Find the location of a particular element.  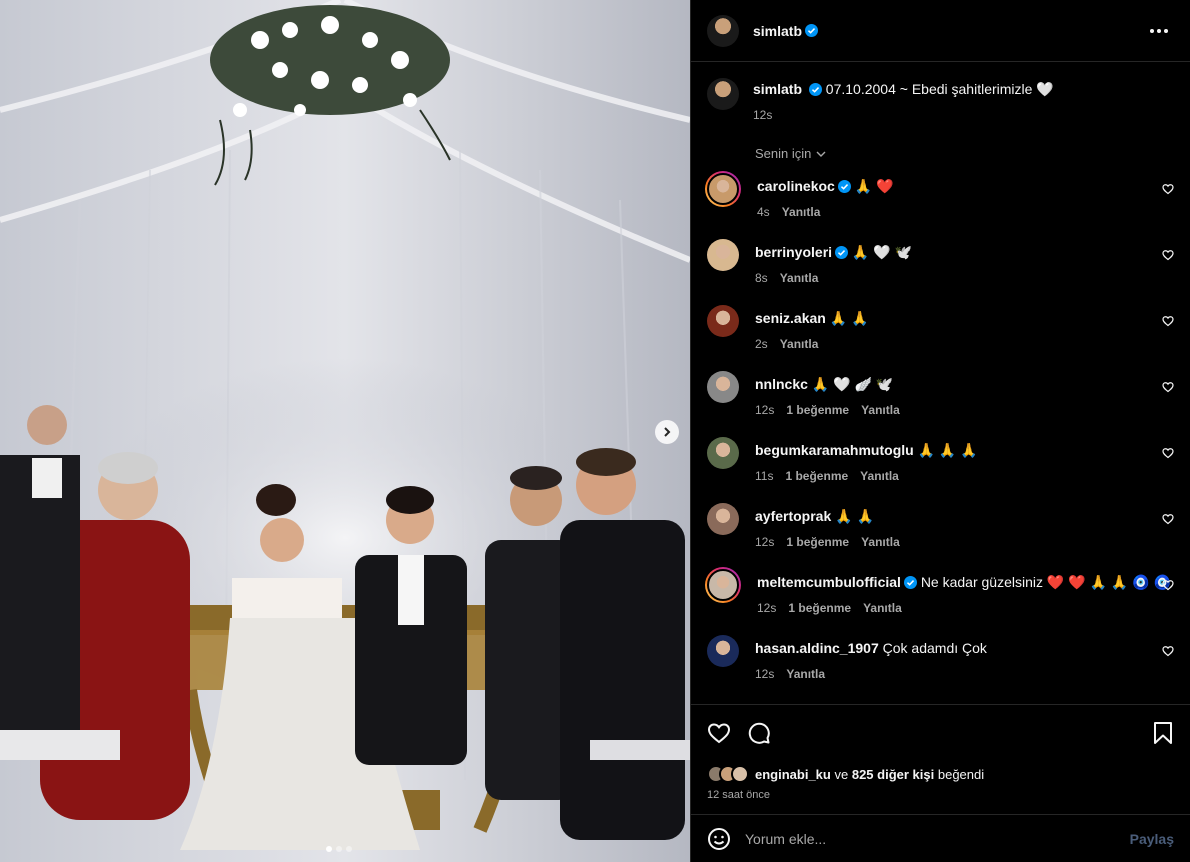

commenter-username: berrinyoleri is located at coordinates (793, 252).